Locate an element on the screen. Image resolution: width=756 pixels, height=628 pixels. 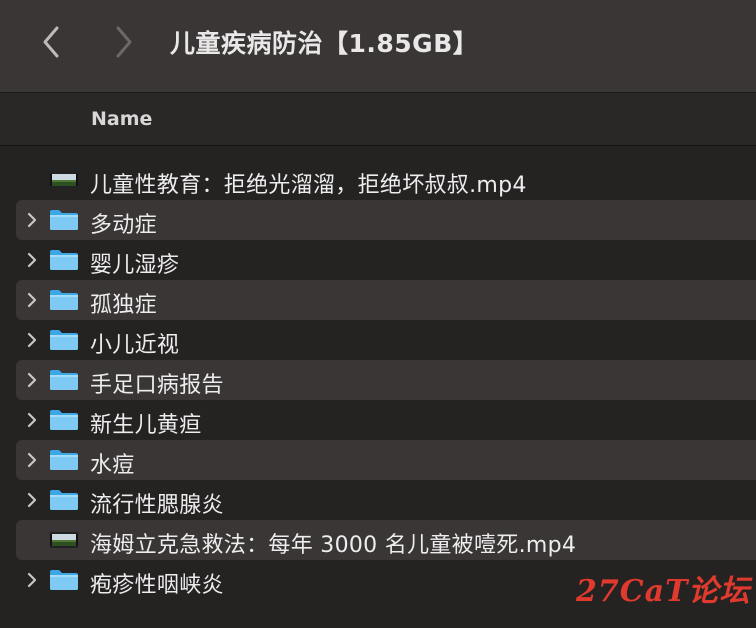
watermark: 27CaT论坛 is located at coordinates (663, 591).